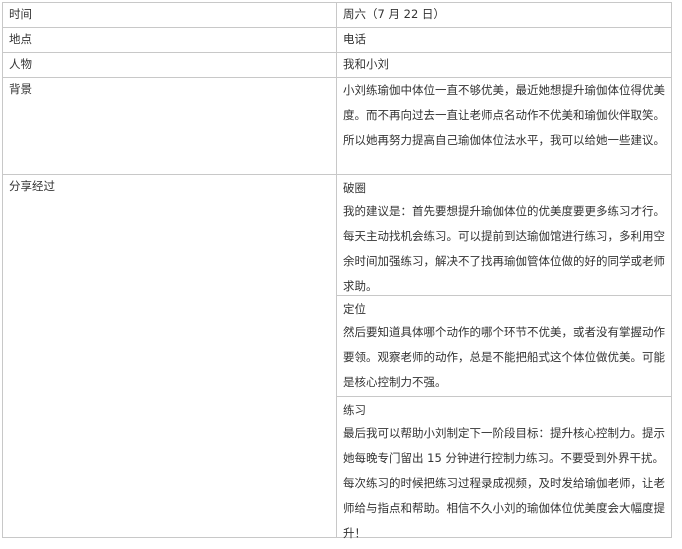 The height and width of the screenshot is (549, 682). What do you see at coordinates (169, 15) in the screenshot?
I see `time-label-cell: 时间` at bounding box center [169, 15].